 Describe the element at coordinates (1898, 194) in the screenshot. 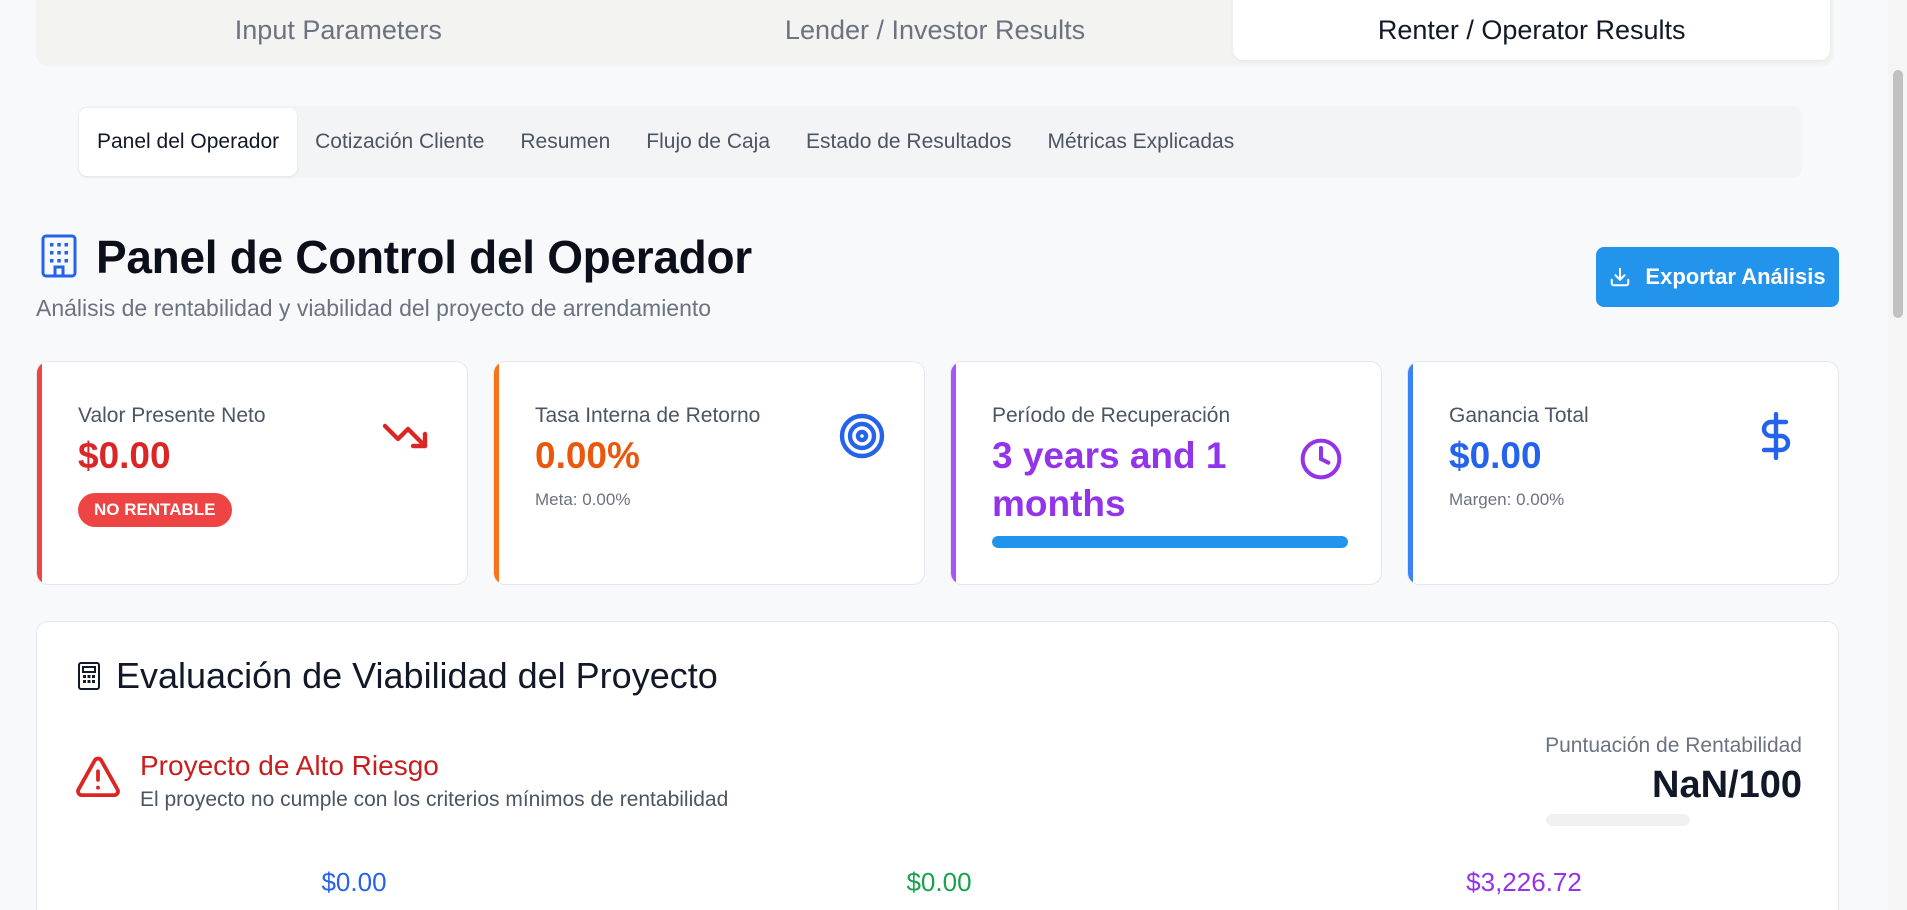

I see `scrollbar-thumb` at that location.